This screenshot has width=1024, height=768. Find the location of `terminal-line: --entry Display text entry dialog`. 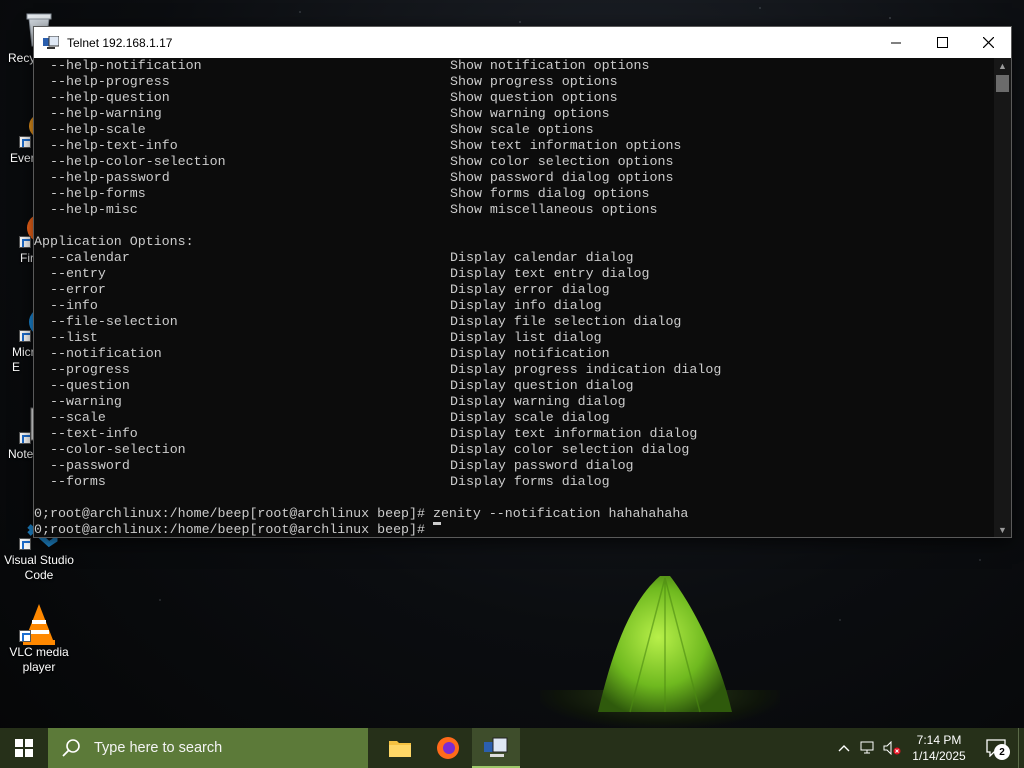

terminal-line: --entry Display text entry dialog is located at coordinates (350, 273).